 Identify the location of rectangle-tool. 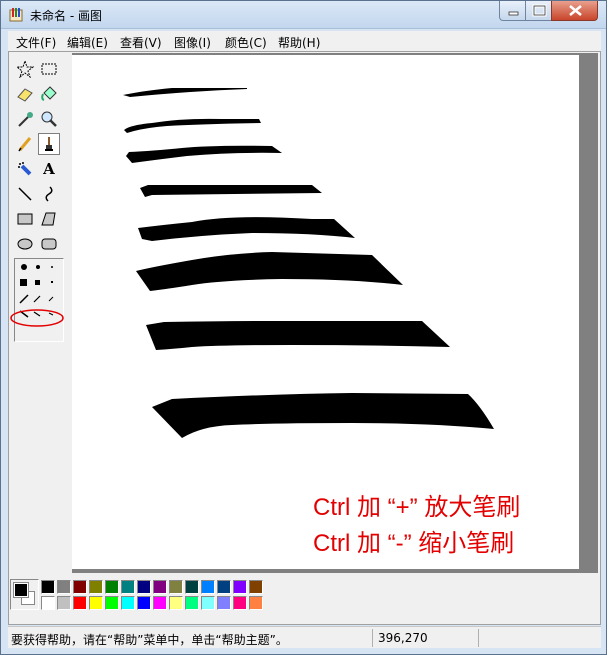
(25, 219).